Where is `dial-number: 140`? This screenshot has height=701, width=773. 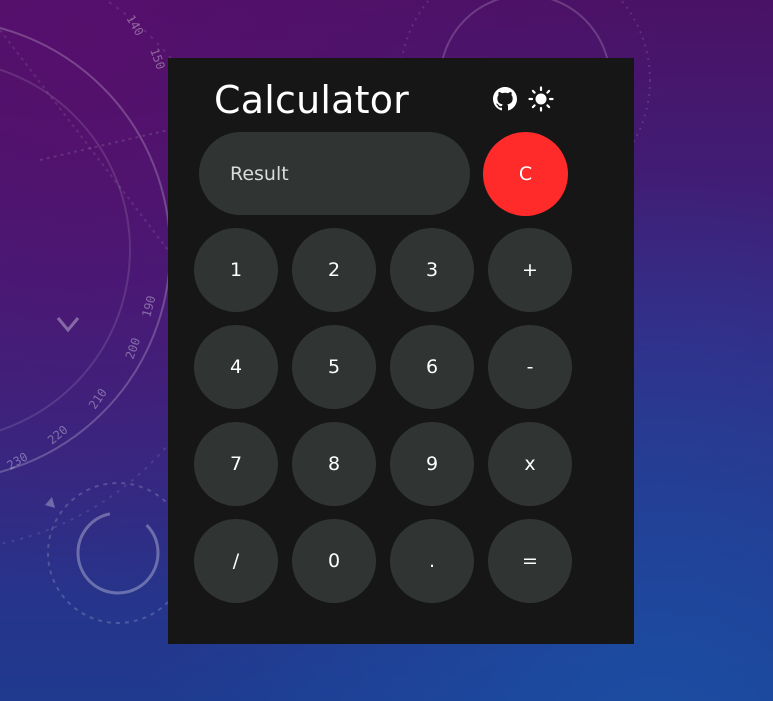
dial-number: 140 is located at coordinates (134, 26).